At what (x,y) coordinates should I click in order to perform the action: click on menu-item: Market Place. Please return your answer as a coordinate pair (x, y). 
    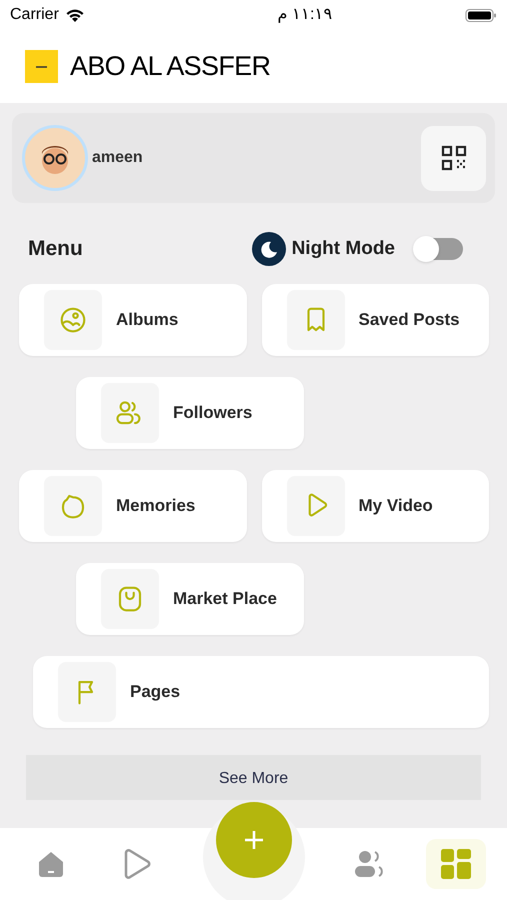
    Looking at the image, I should click on (190, 599).